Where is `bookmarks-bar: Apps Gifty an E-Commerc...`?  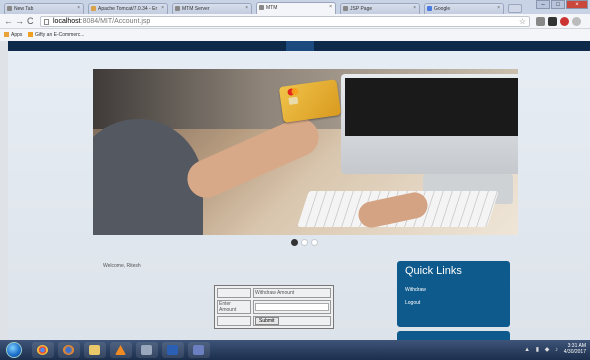
bookmarks-bar: Apps Gifty an E-Commerc... is located at coordinates (295, 35).